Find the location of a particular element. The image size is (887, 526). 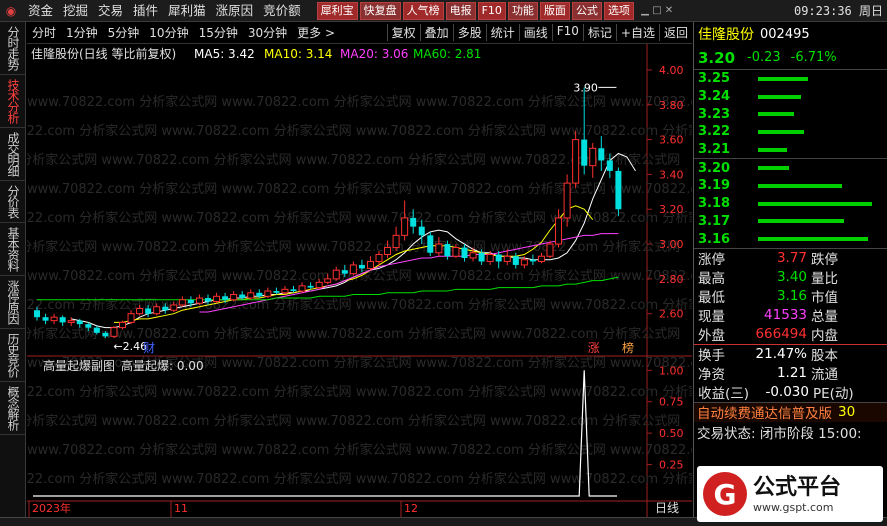

period-4: 15分钟 is located at coordinates (218, 32).